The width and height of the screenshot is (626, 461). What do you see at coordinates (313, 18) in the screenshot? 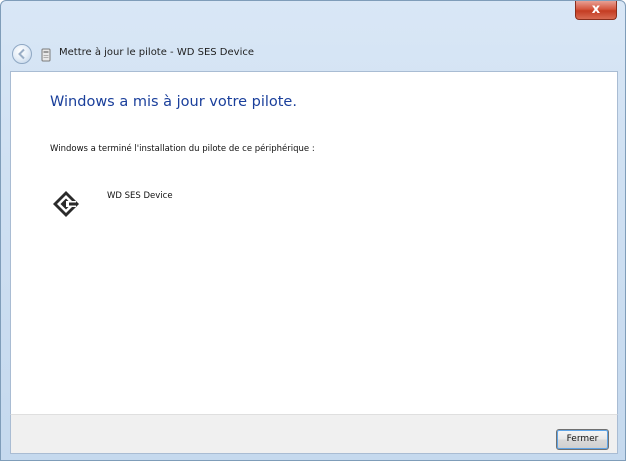
I see `title-bar: x` at bounding box center [313, 18].